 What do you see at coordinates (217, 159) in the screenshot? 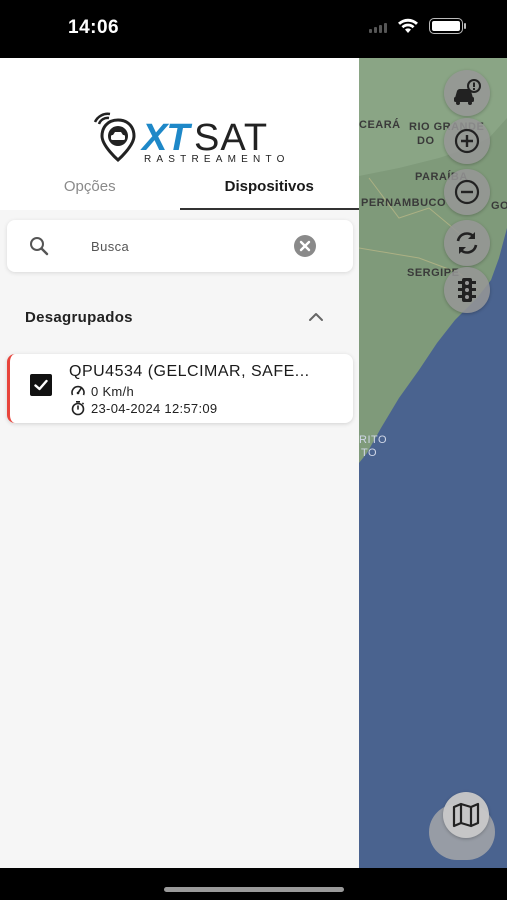
I see `logo-subtitle: RASTREAMENTO` at bounding box center [217, 159].